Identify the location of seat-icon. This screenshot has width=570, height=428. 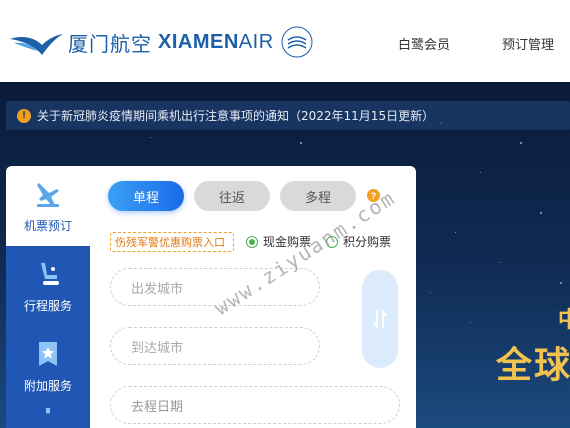
(50, 274).